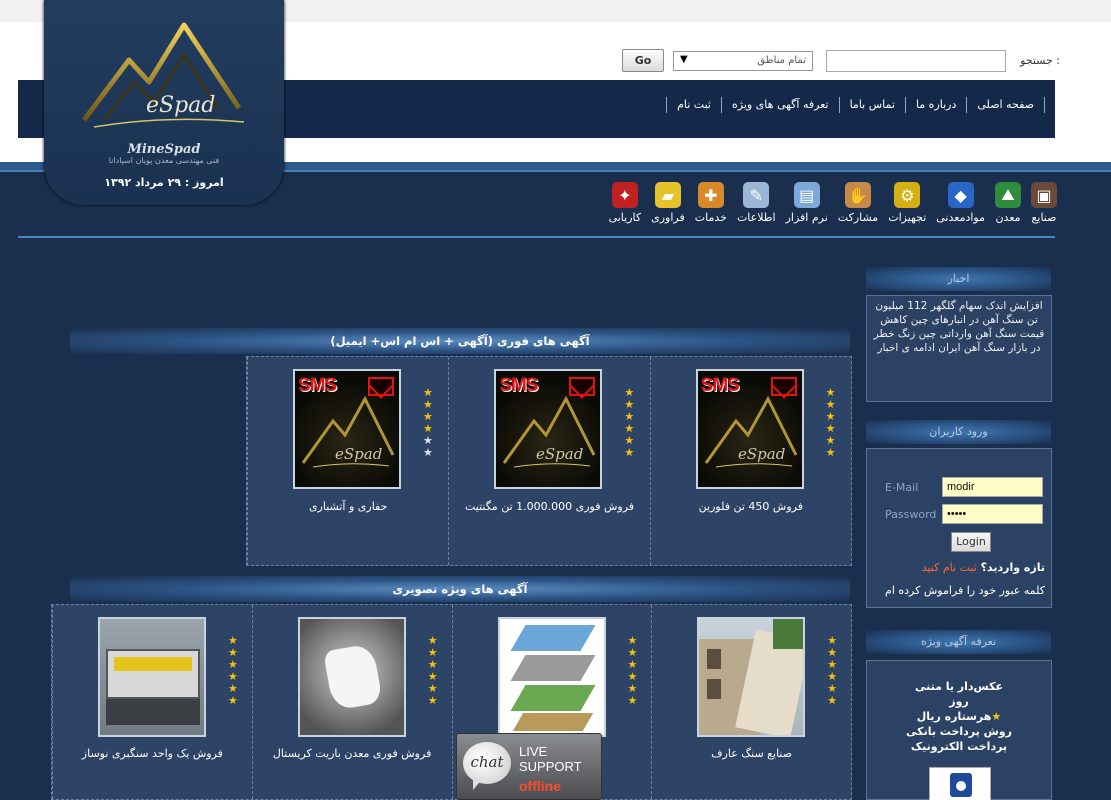  What do you see at coordinates (936, 105) in the screenshot?
I see `nav-about: درباره ما` at bounding box center [936, 105].